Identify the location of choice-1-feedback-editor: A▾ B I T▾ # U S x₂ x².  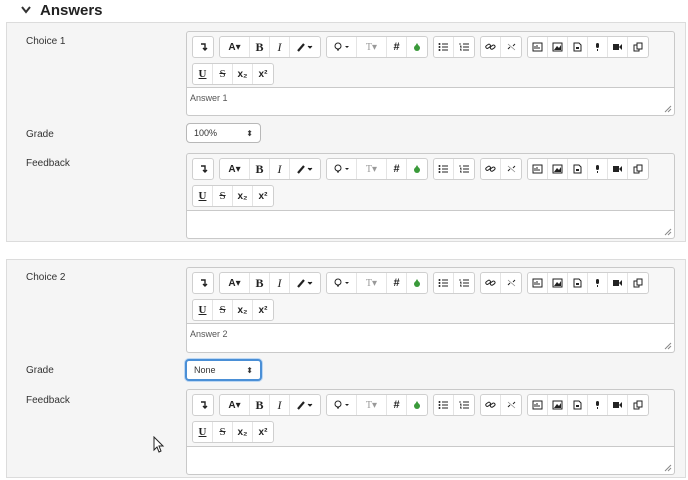
(430, 196).